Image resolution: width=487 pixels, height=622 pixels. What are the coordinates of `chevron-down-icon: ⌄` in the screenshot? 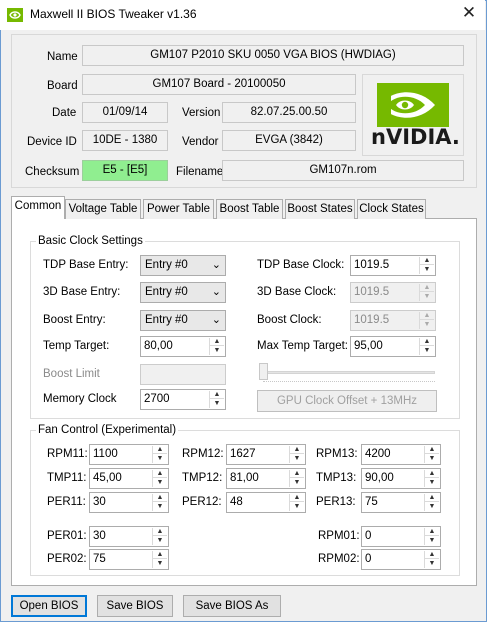 It's located at (216, 292).